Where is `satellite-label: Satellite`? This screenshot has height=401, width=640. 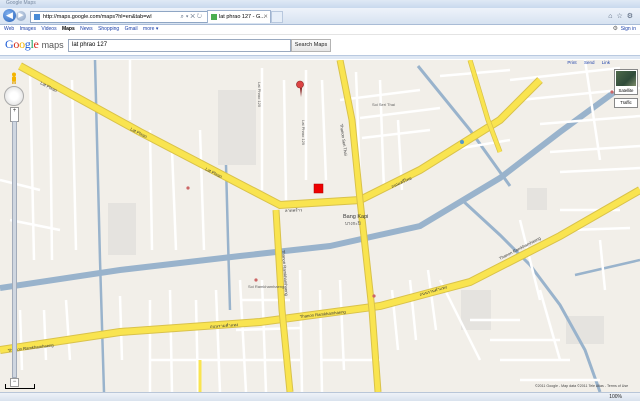 satellite-label: Satellite is located at coordinates (626, 90).